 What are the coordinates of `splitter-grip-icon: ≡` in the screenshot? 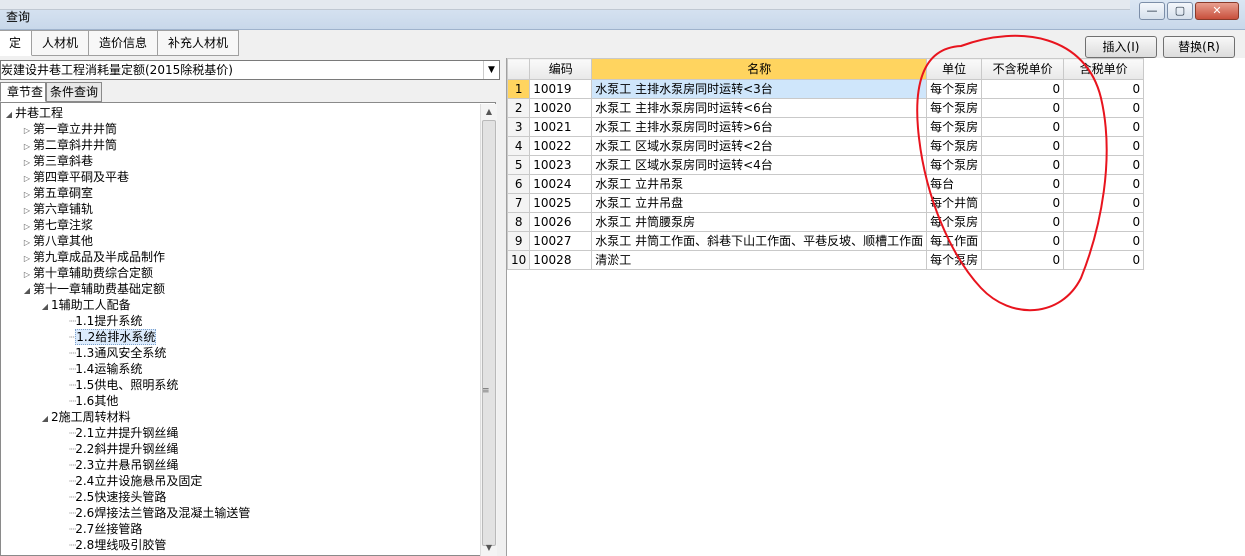 It's located at (487, 396).